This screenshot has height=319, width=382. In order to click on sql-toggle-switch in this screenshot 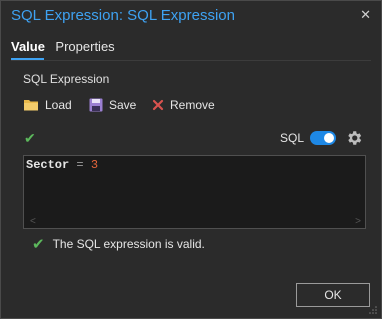, I will do `click(323, 138)`.